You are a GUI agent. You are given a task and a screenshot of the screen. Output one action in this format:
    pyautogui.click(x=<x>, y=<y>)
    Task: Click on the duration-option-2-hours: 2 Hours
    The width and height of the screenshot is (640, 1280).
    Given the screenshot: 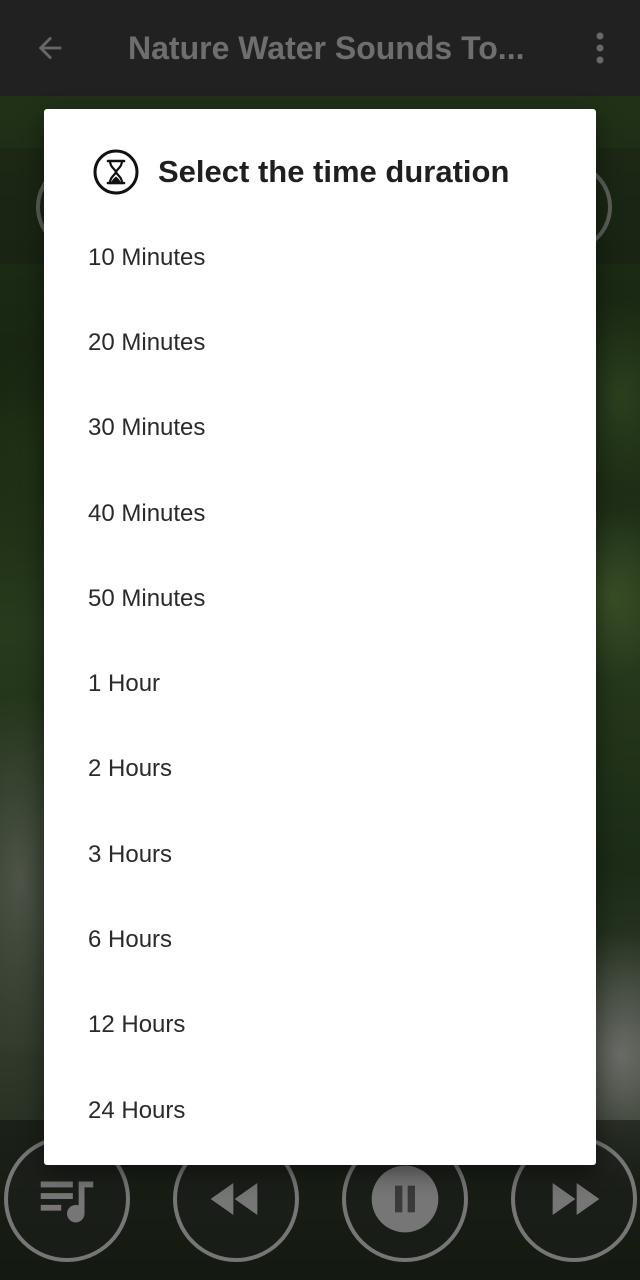 What is the action you would take?
    pyautogui.click(x=320, y=769)
    